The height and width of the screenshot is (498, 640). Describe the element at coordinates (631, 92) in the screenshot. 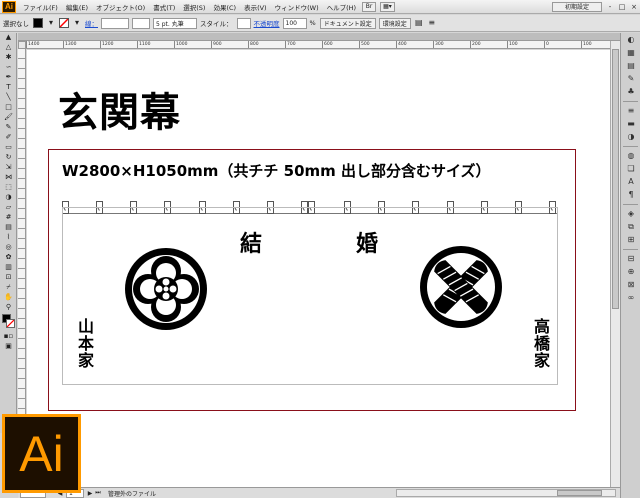

I see `symbols-panel-icon: ♣` at that location.